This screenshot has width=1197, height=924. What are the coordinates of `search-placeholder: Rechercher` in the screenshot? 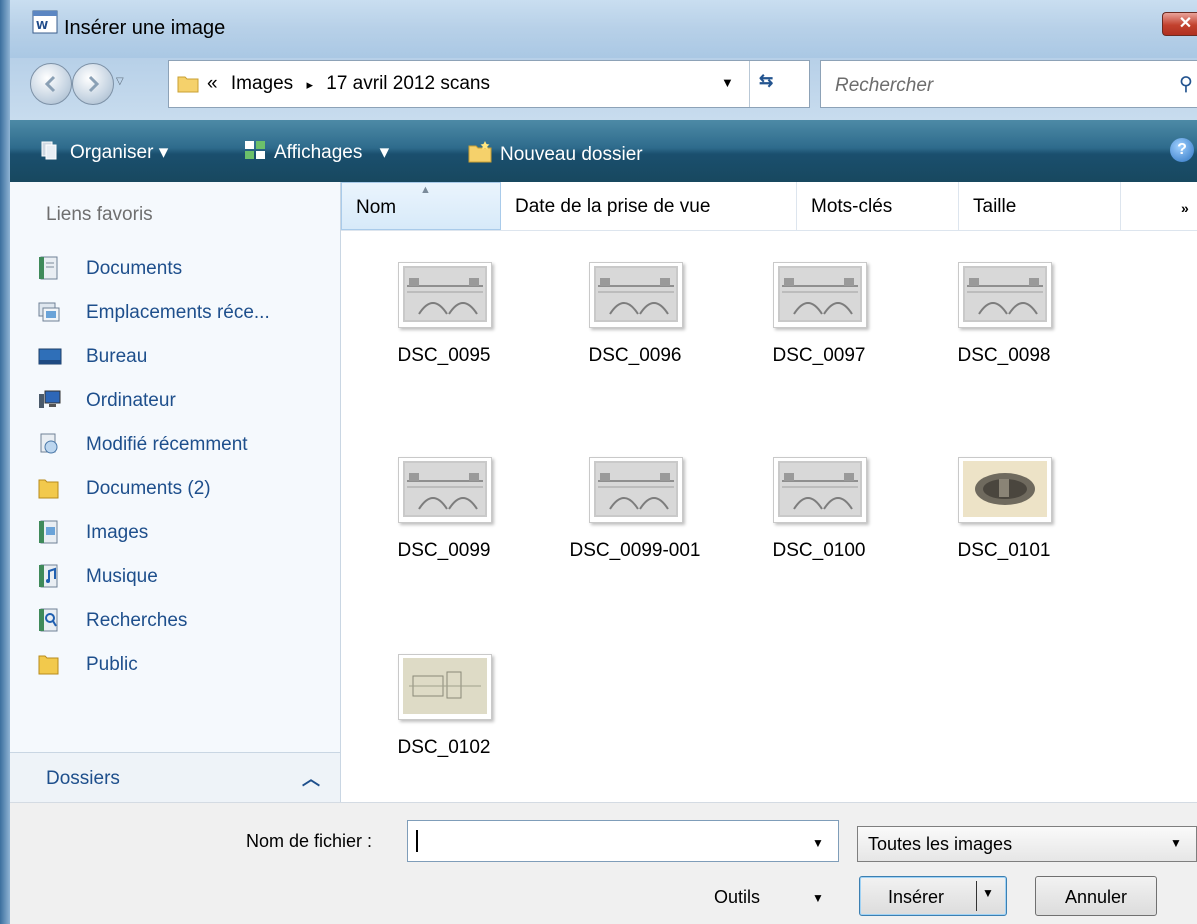 It's located at (884, 85).